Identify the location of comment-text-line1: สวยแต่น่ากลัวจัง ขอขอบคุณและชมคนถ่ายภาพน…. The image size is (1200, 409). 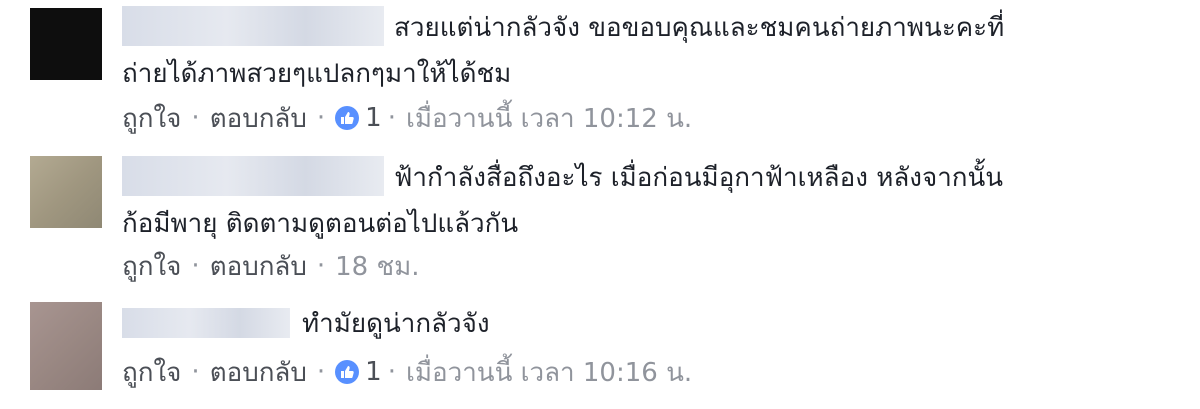
(699, 28).